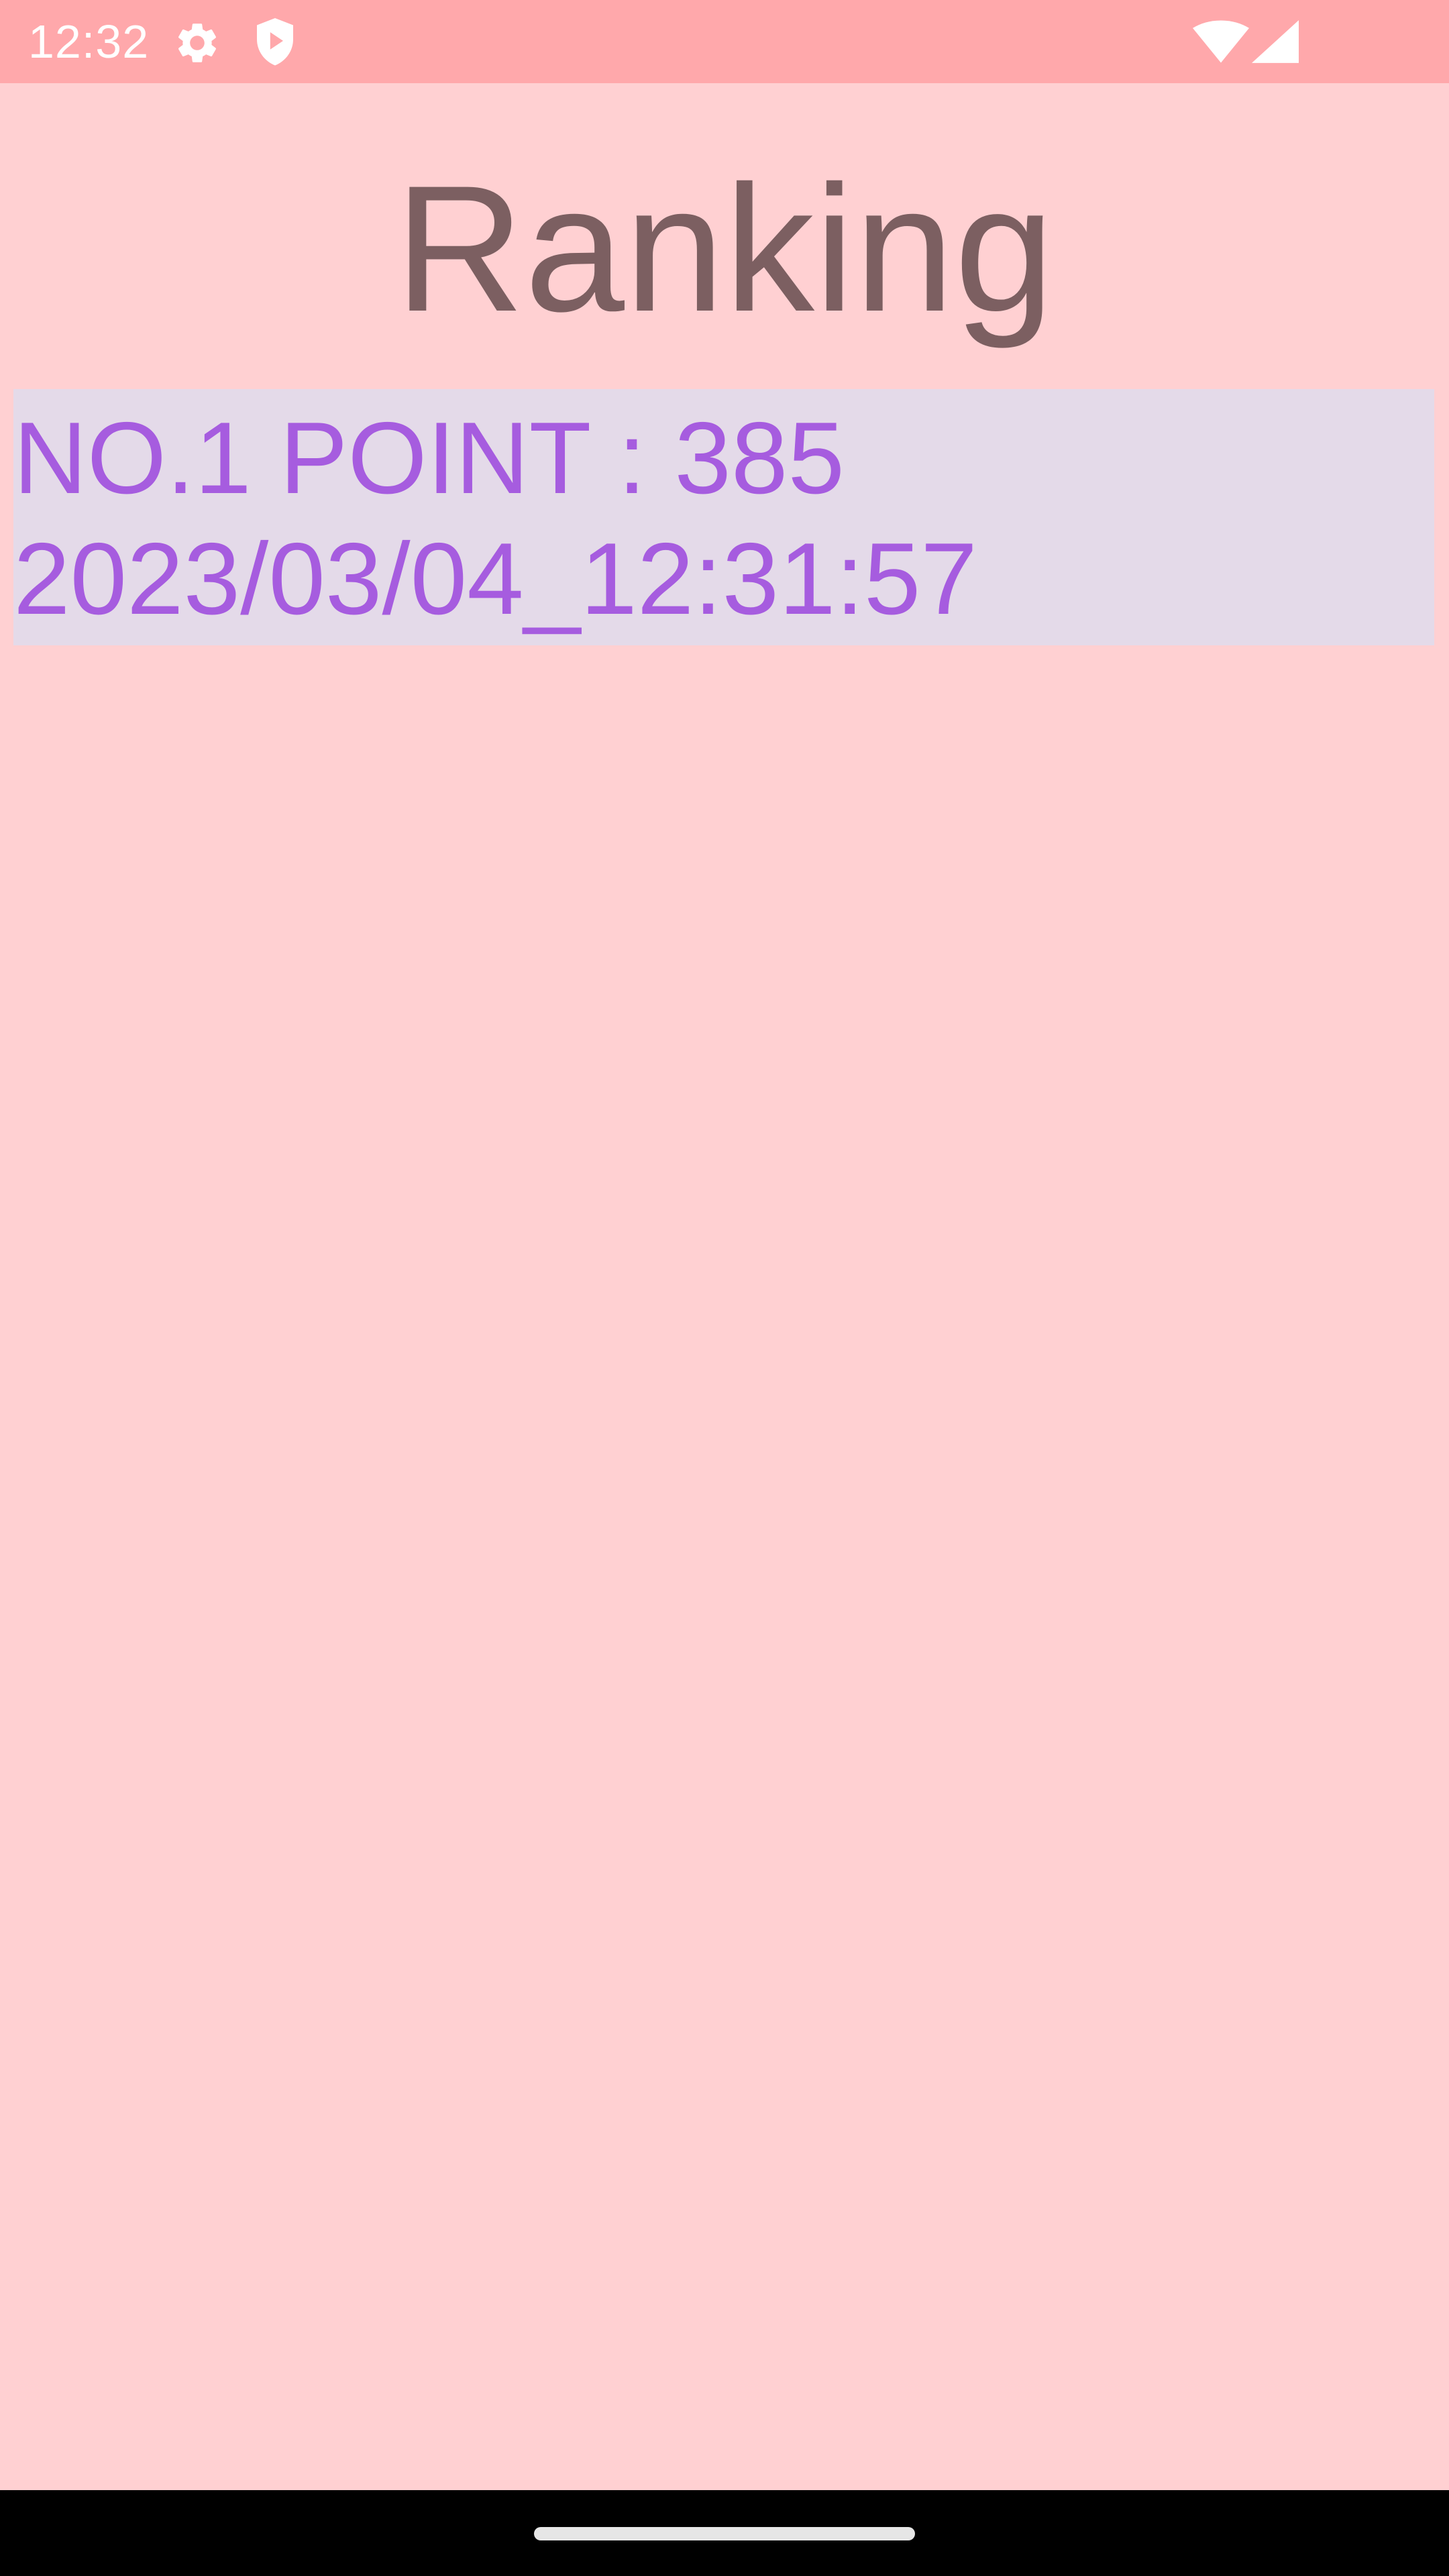 The width and height of the screenshot is (1449, 2576). Describe the element at coordinates (495, 579) in the screenshot. I see `ranking-timestamp: 2023/03/04_12:31:57` at that location.